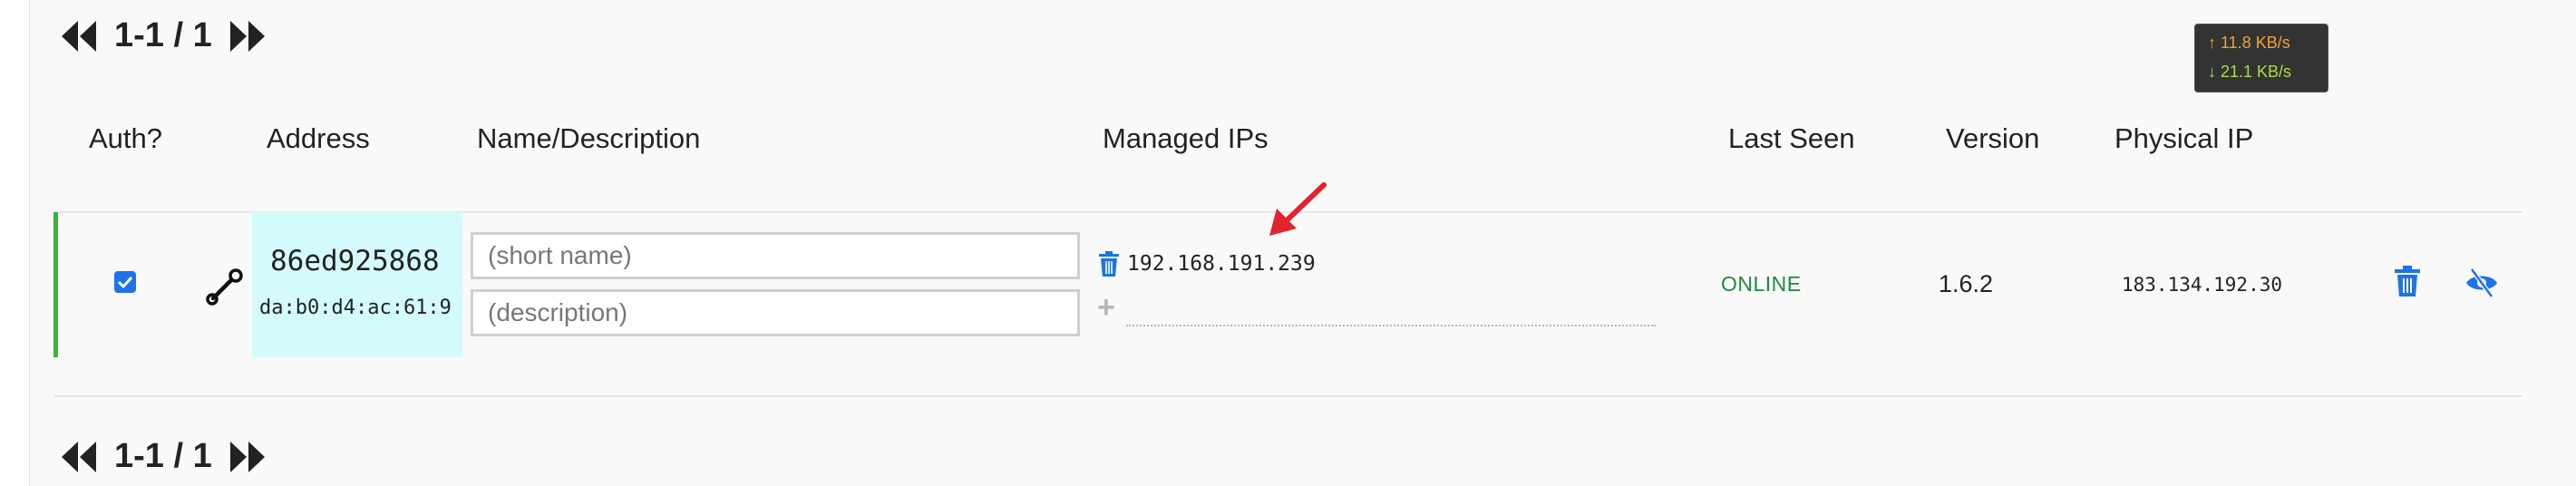  What do you see at coordinates (1288, 396) in the screenshot?
I see `row-divider-bottom` at bounding box center [1288, 396].